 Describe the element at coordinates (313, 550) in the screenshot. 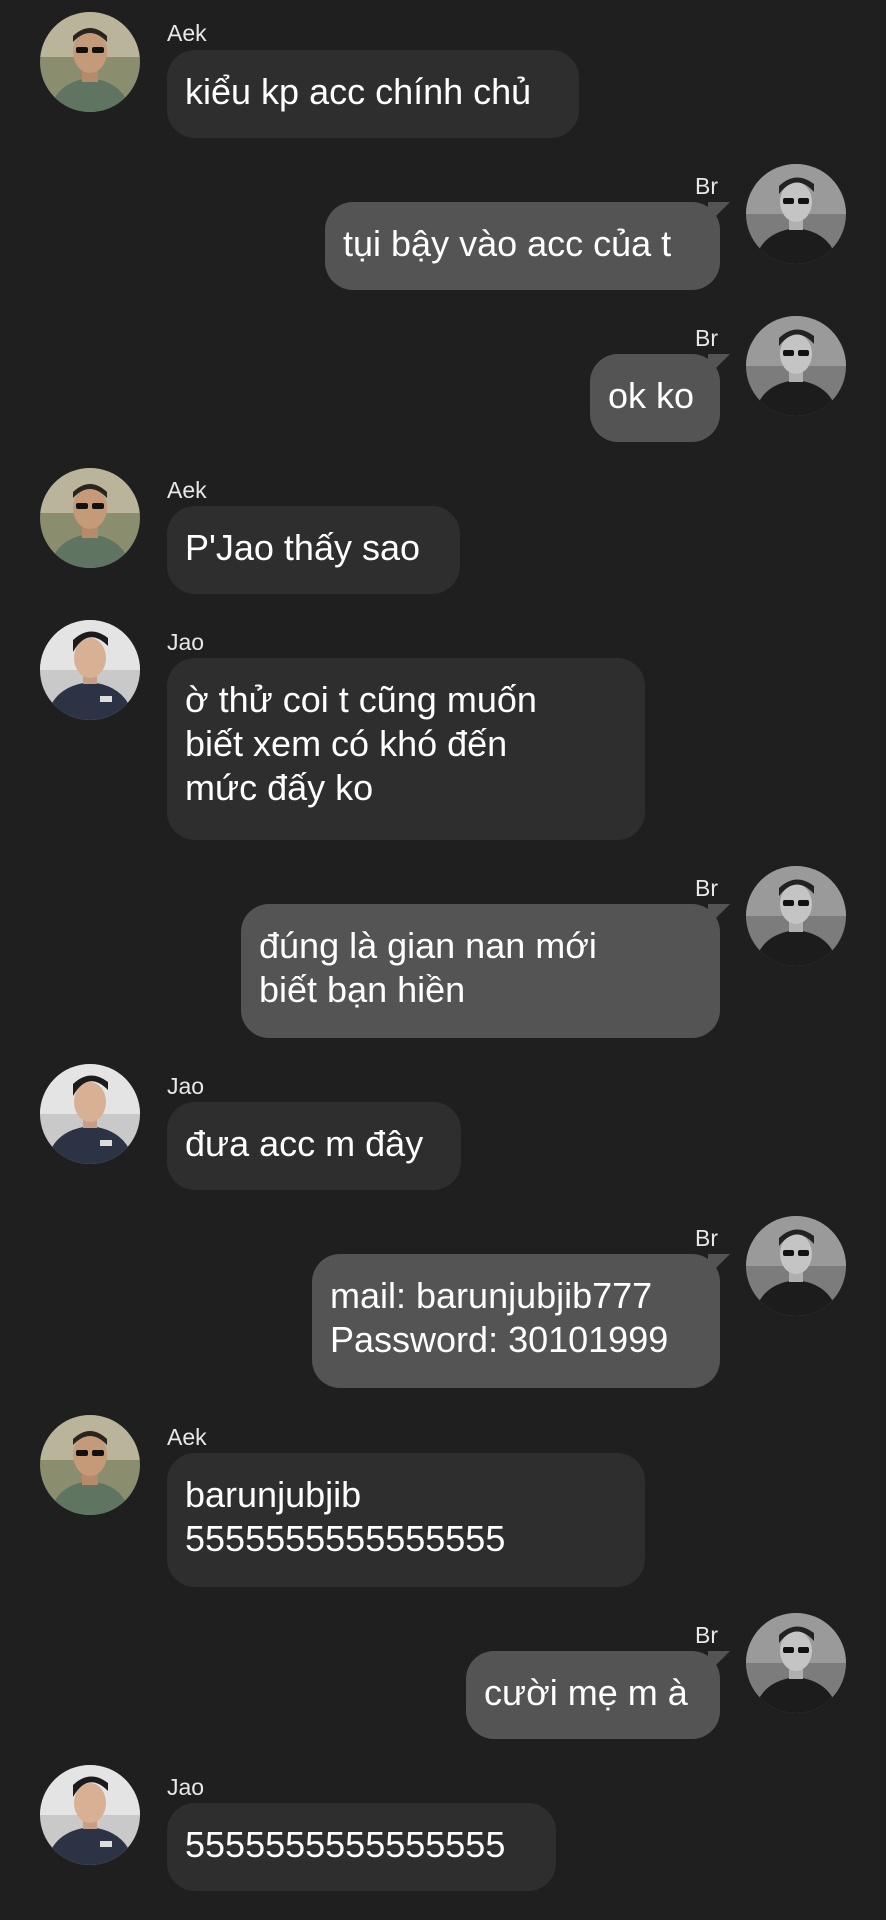

I see `message-bubble: P'Jao thấy sao` at that location.